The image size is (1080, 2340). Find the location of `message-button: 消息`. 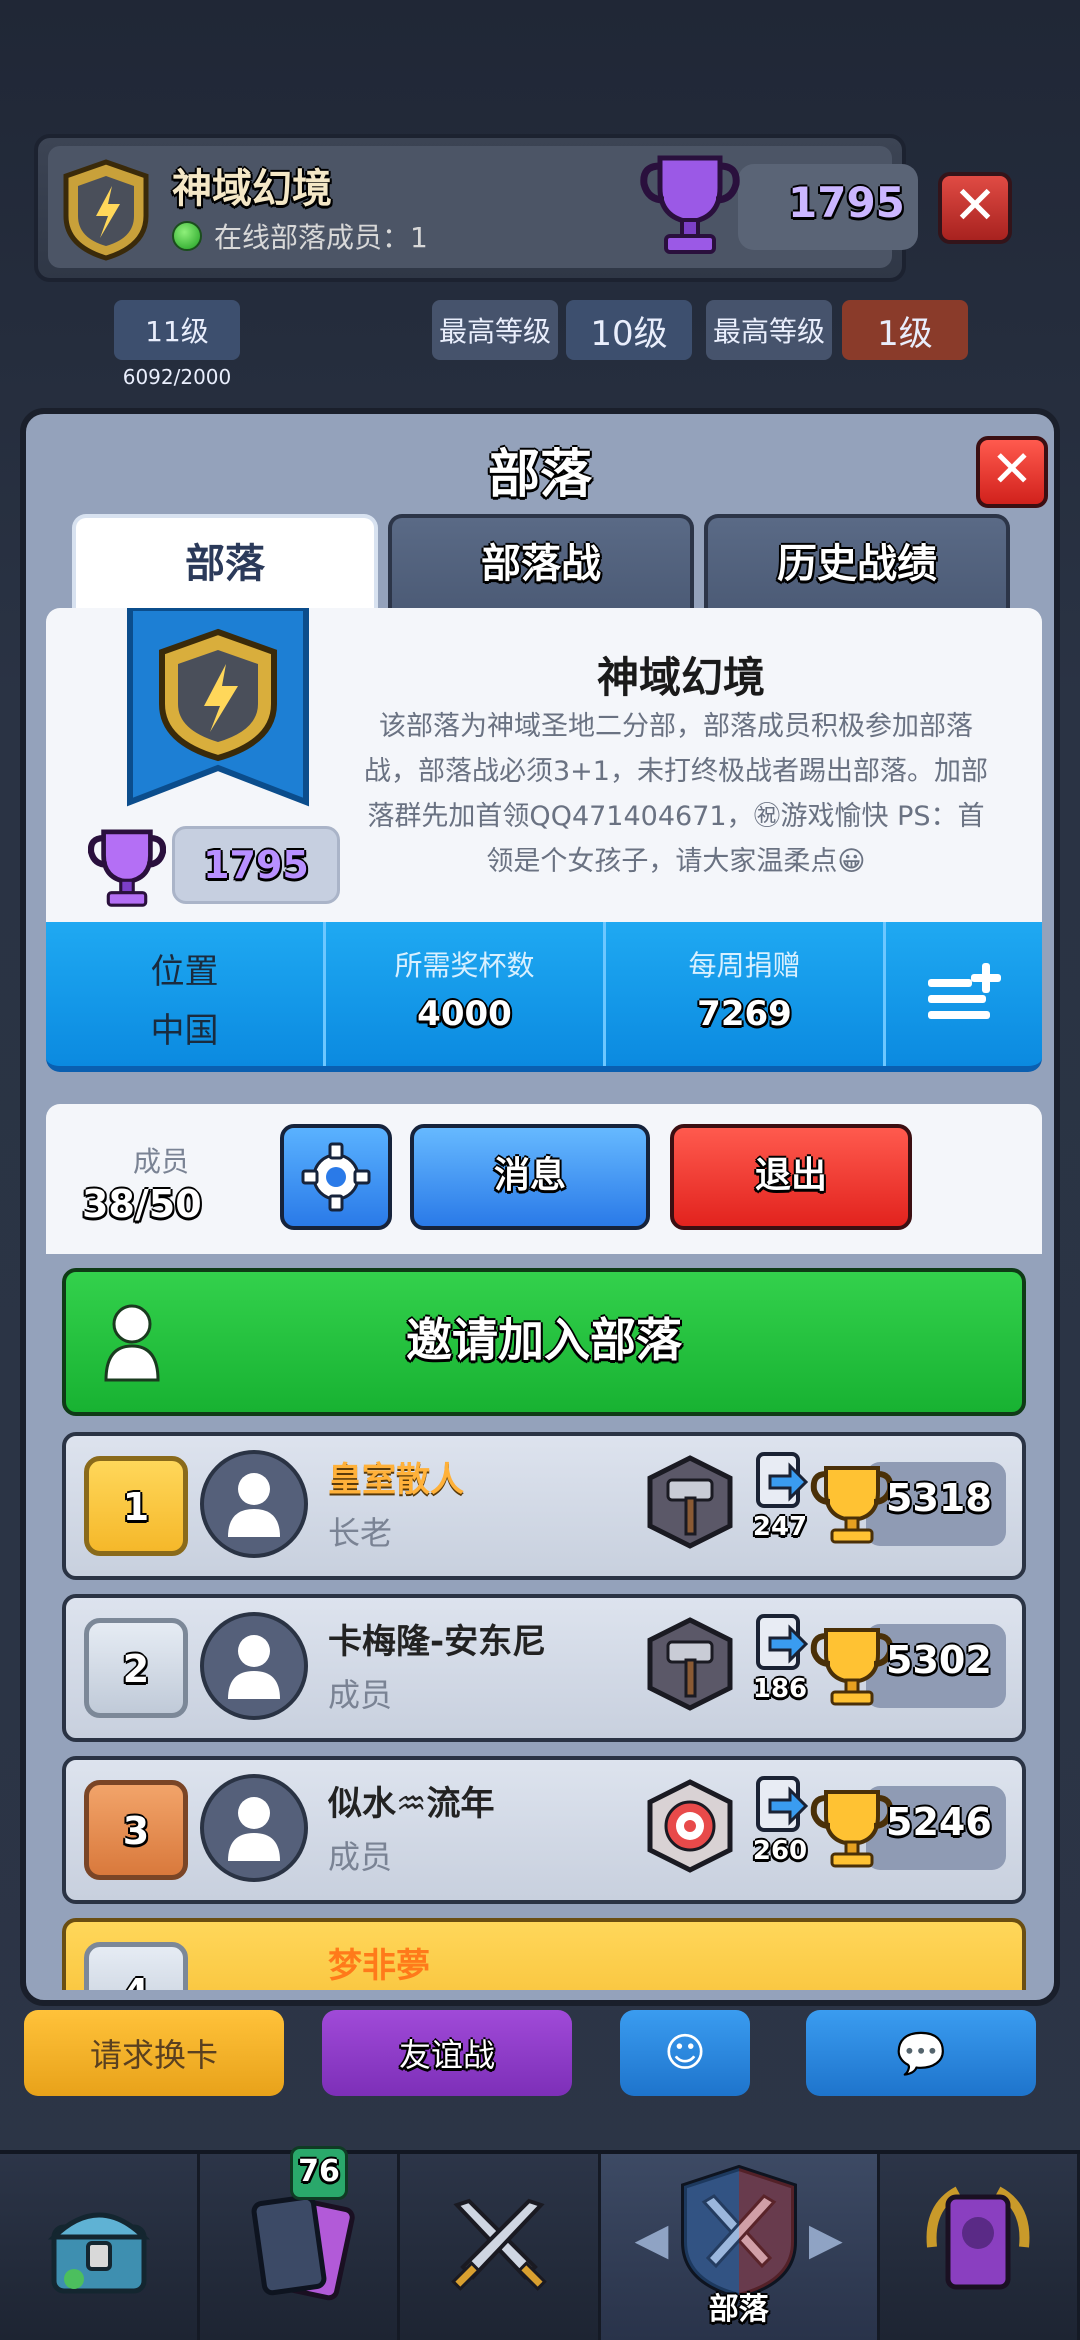

message-button: 消息 is located at coordinates (530, 1177).